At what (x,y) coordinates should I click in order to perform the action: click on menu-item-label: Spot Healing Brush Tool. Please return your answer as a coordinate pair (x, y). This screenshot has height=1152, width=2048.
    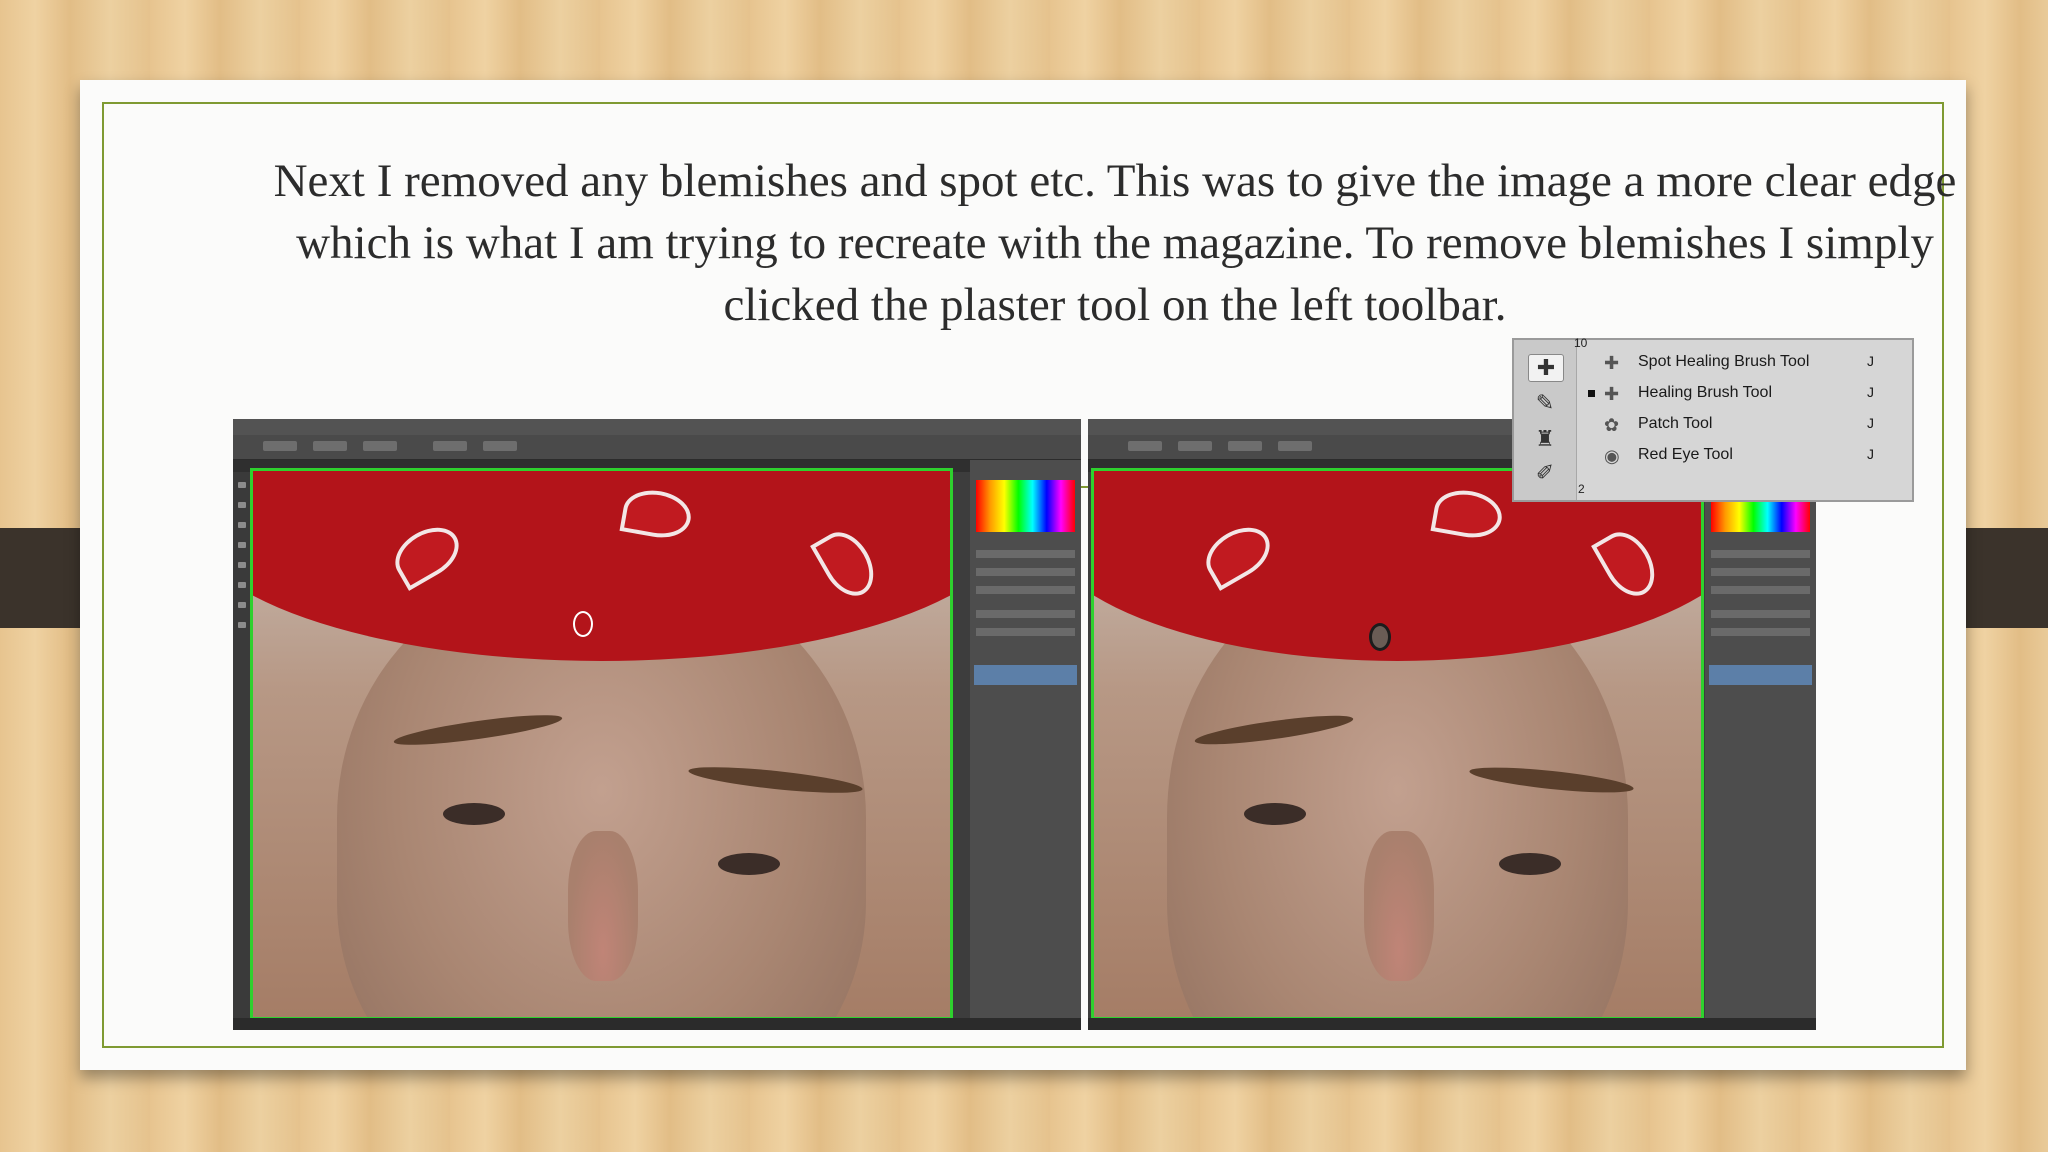
    Looking at the image, I should click on (1724, 361).